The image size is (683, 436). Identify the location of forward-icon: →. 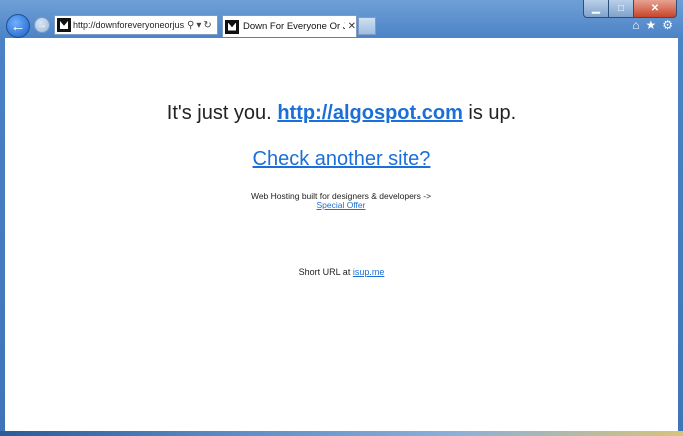
(42, 25).